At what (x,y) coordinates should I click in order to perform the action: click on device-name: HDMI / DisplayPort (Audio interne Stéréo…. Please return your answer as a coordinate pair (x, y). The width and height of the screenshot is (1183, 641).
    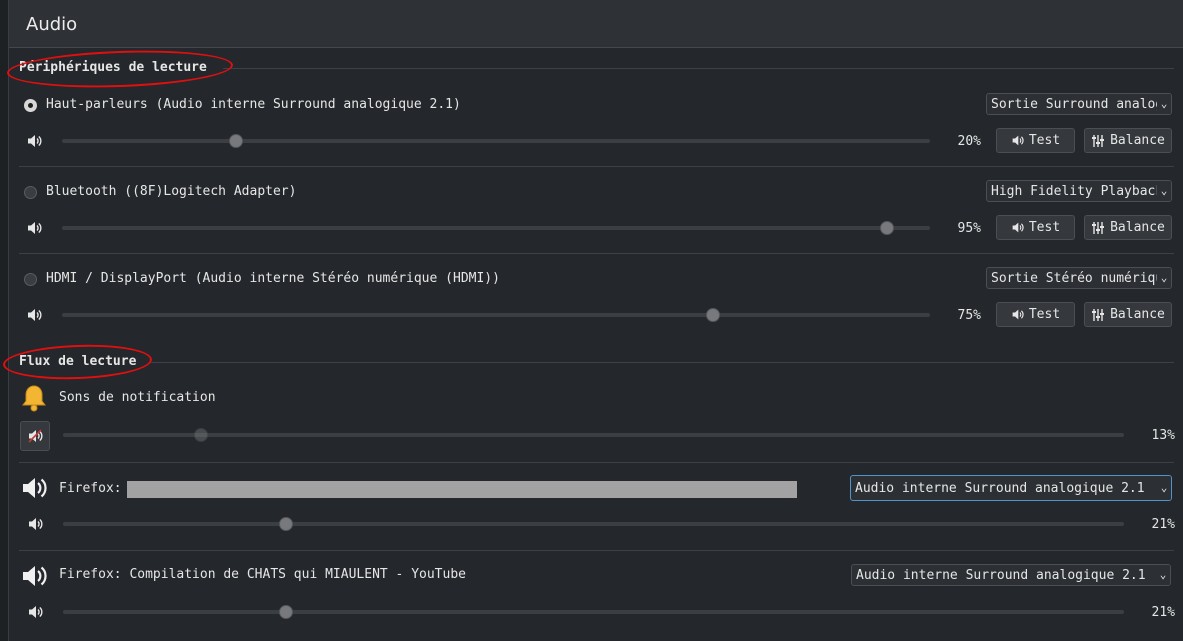
    Looking at the image, I should click on (273, 278).